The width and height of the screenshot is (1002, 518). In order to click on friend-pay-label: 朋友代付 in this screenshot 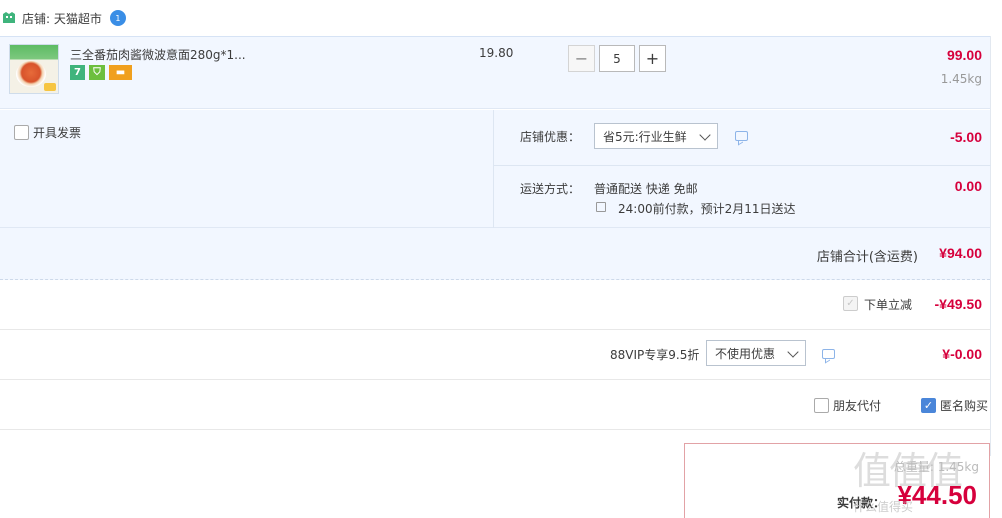, I will do `click(857, 406)`.